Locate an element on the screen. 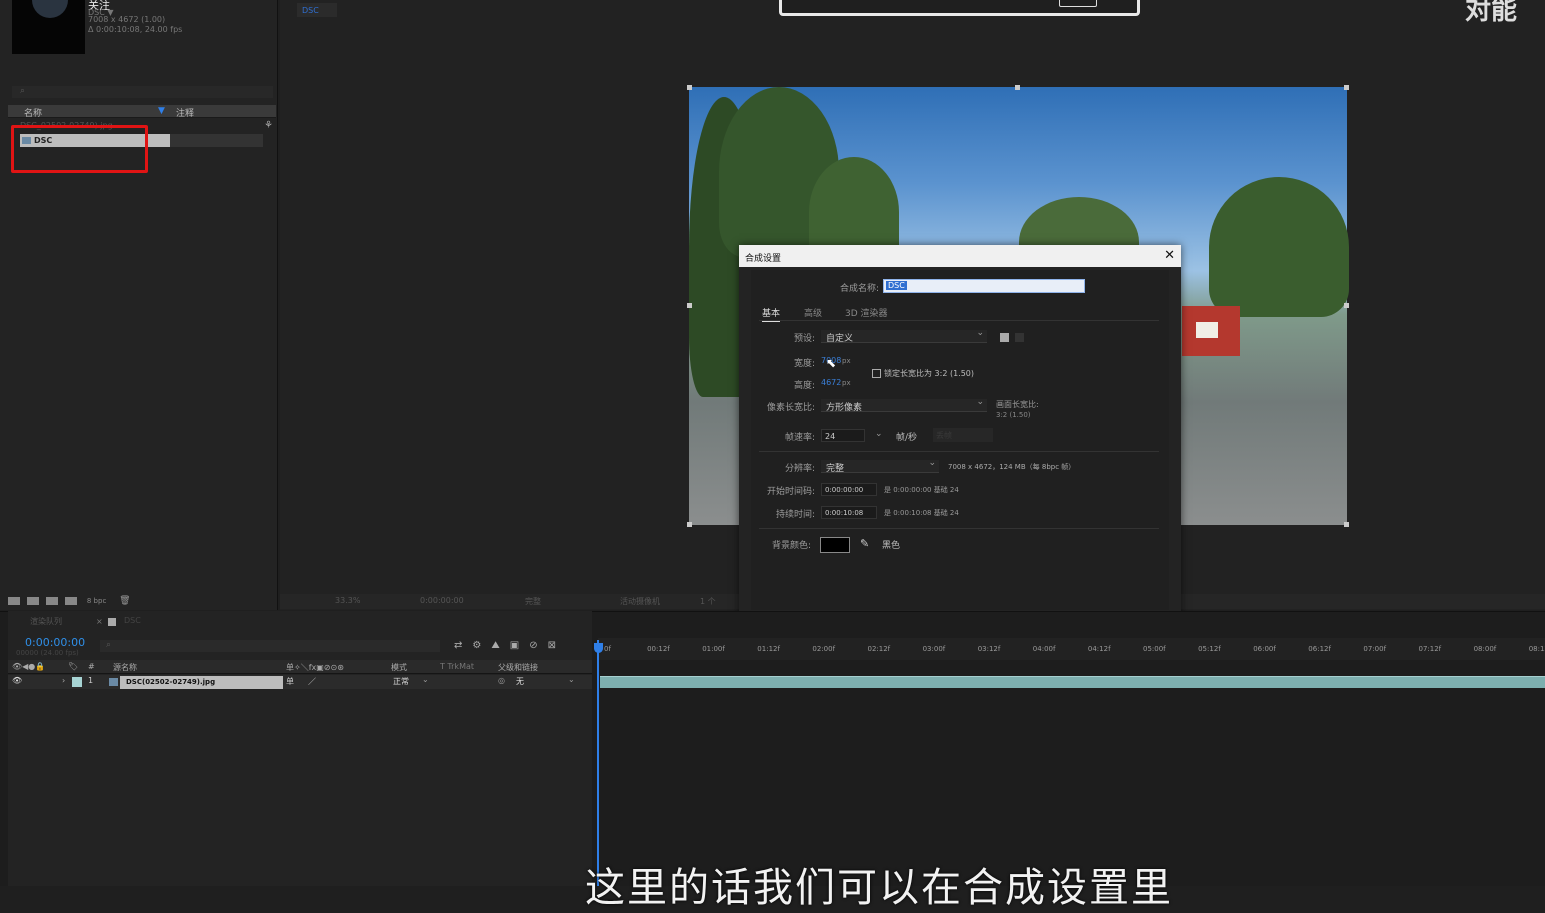 The height and width of the screenshot is (913, 1545). playhead-handle is located at coordinates (598, 648).